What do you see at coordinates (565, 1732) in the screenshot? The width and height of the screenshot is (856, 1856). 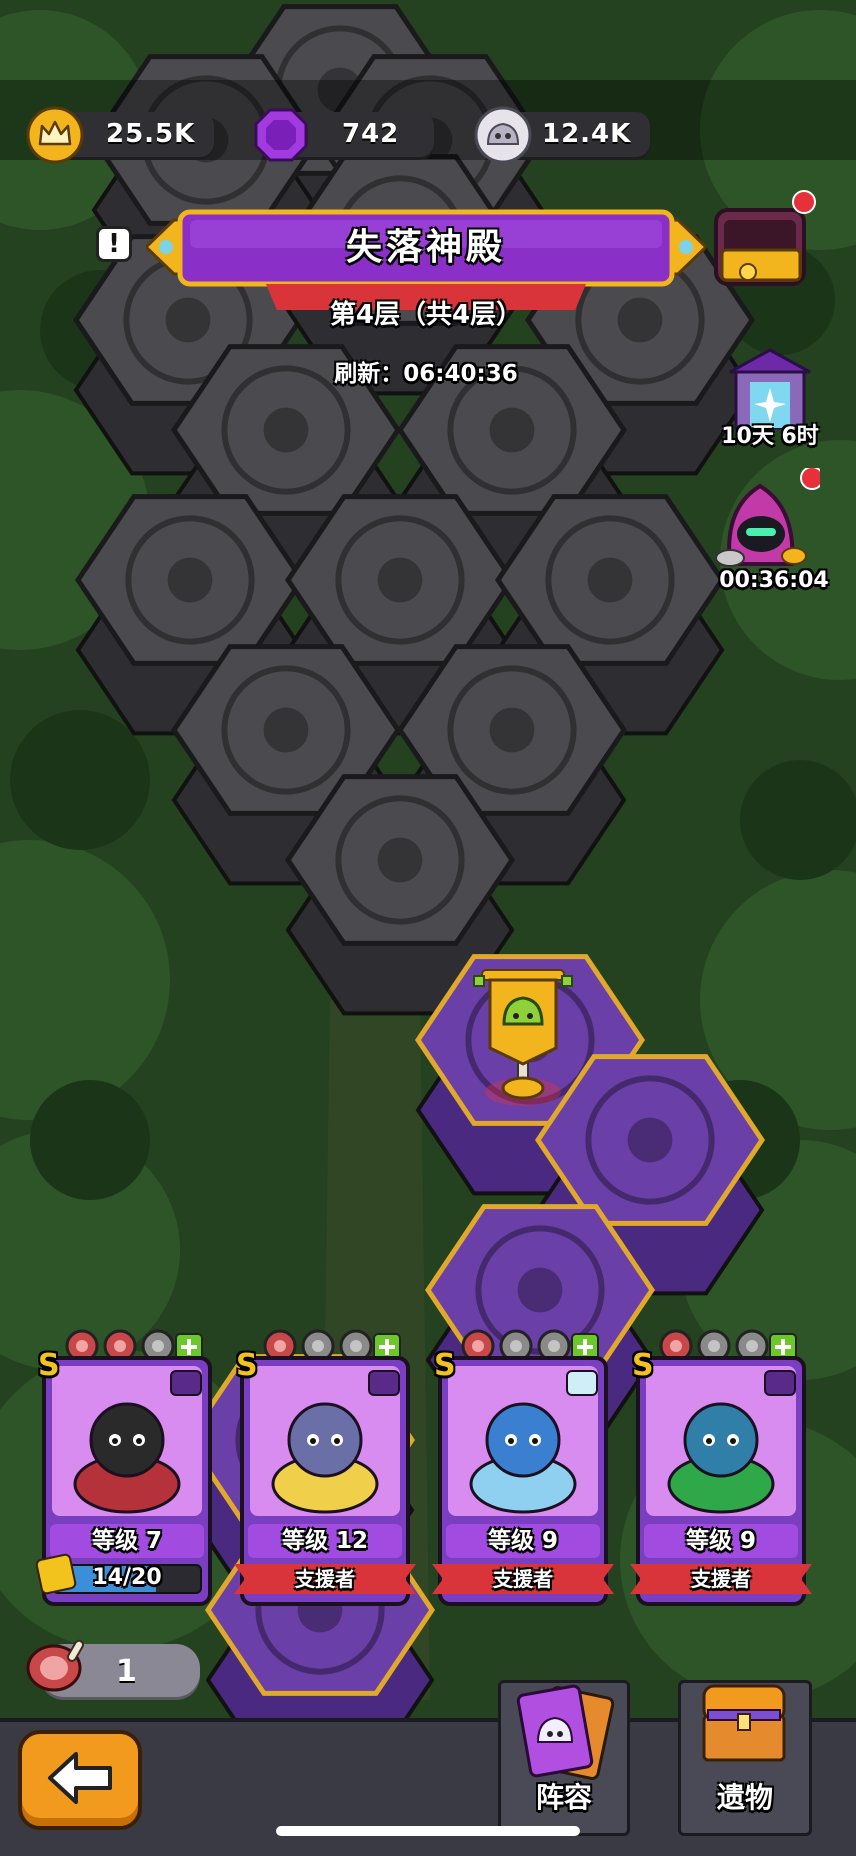 I see `lineup-cards-icon` at bounding box center [565, 1732].